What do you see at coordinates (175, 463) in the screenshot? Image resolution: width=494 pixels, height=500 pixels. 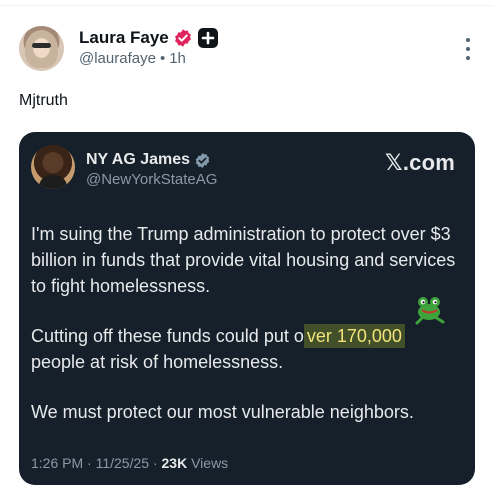 I see `views-count: 23K` at bounding box center [175, 463].